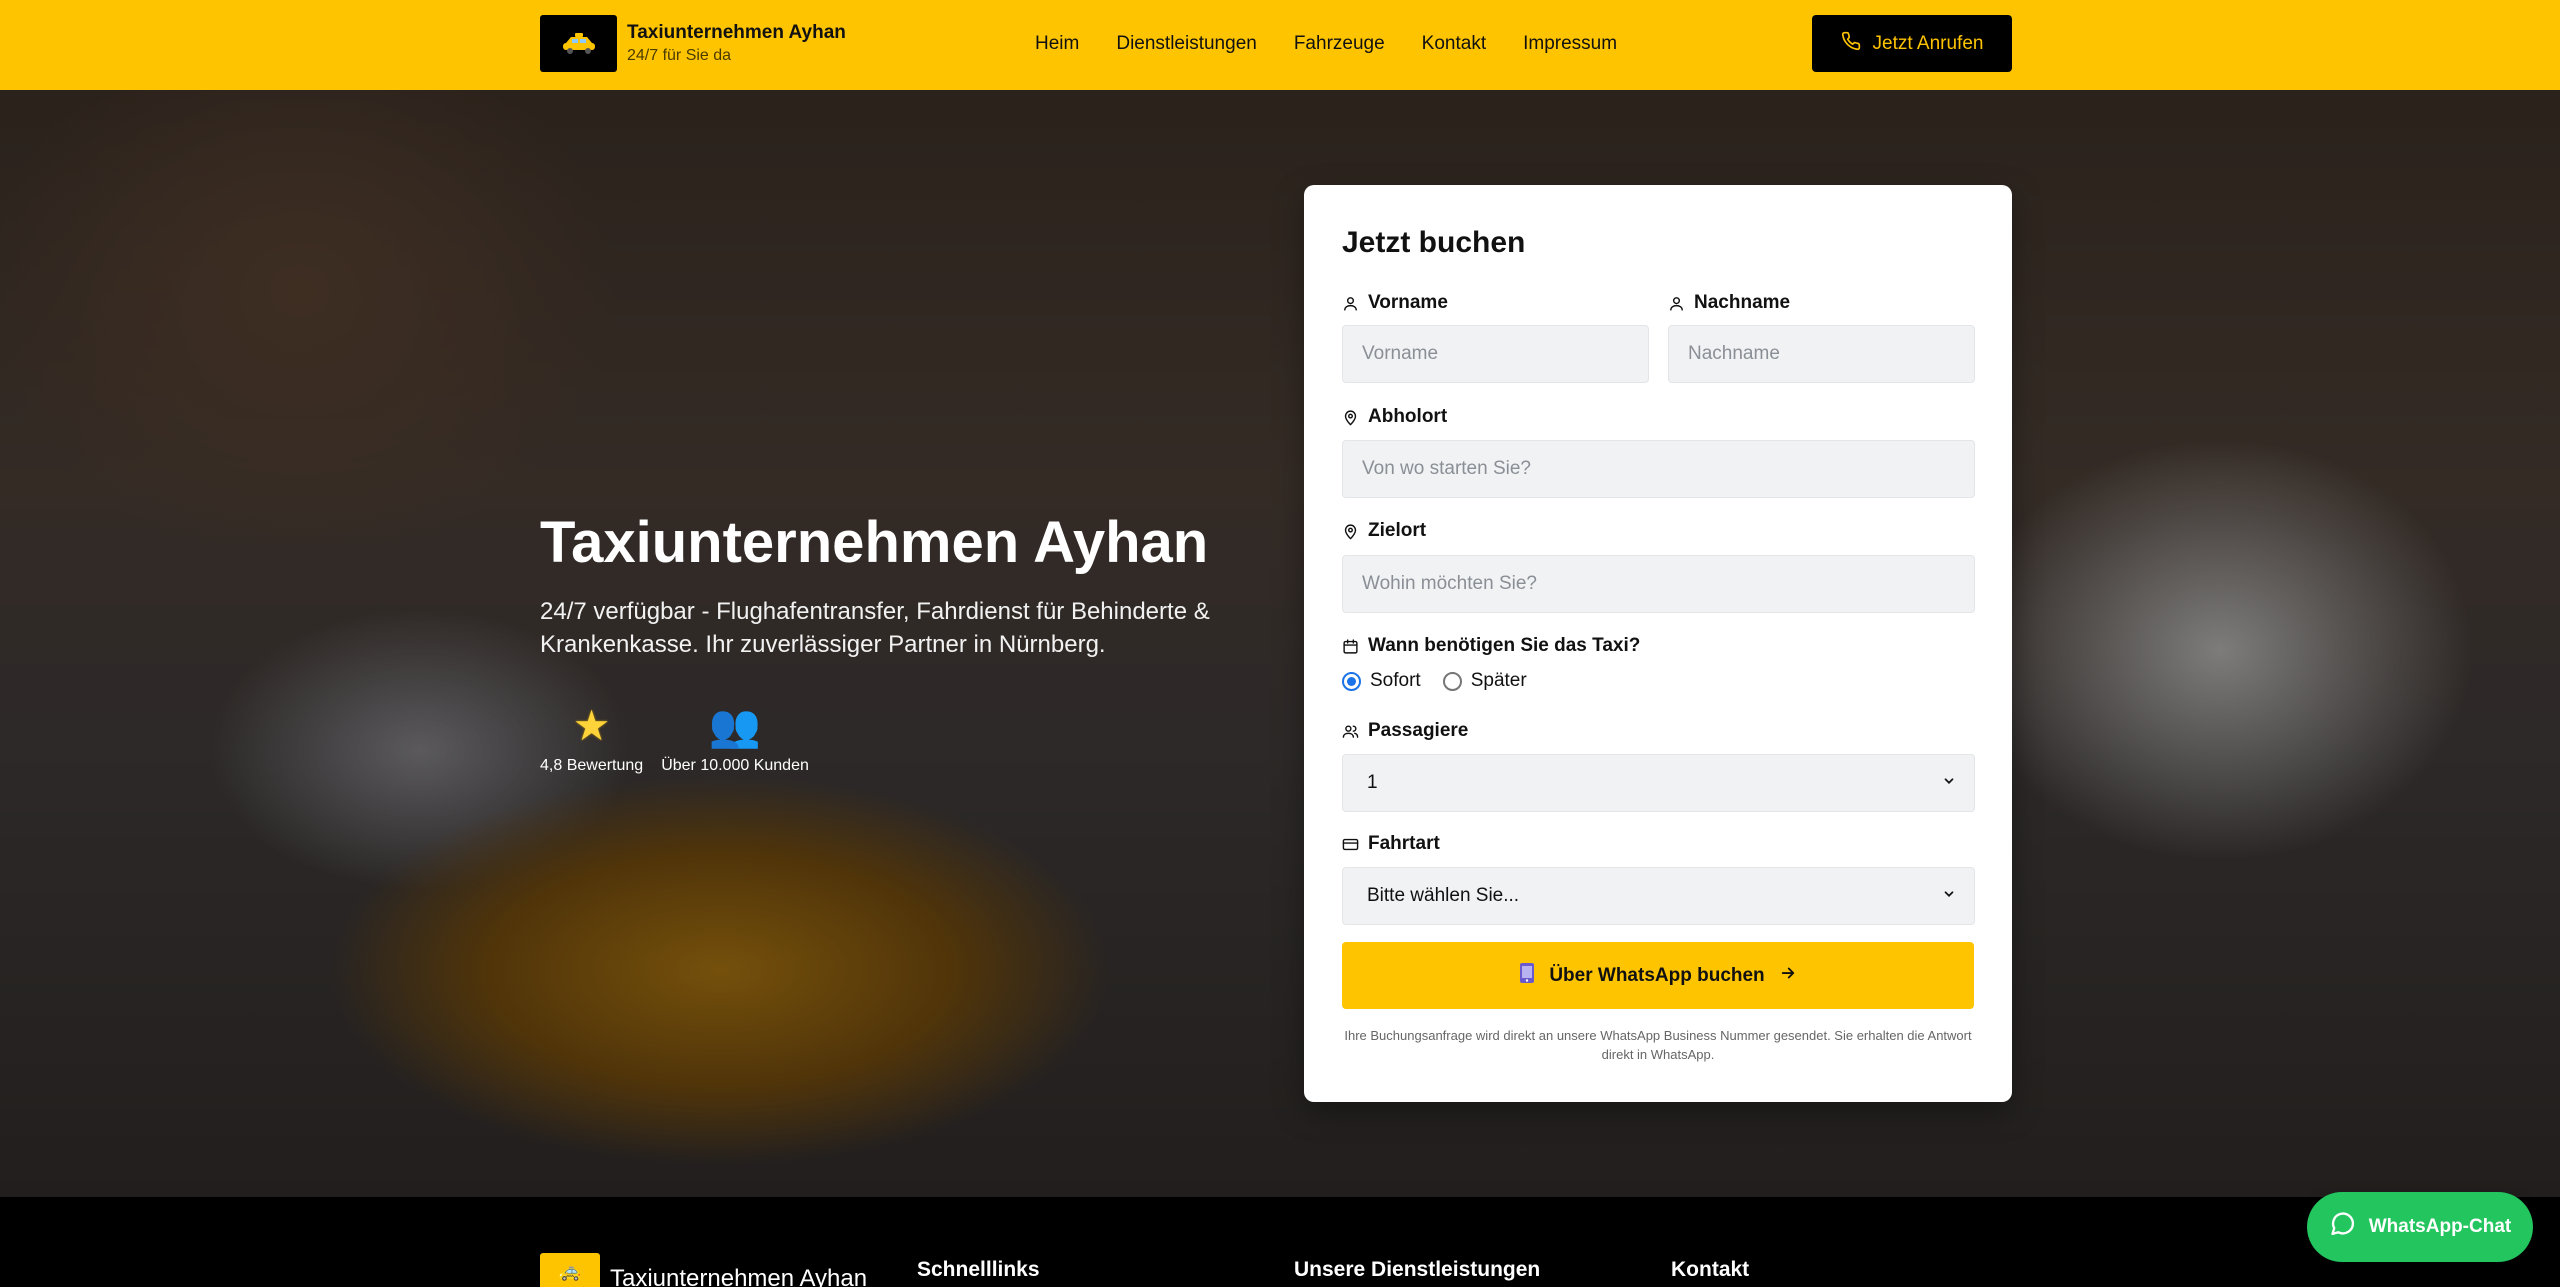  Describe the element at coordinates (1395, 680) in the screenshot. I see `radio-sofort-label: Sofort` at that location.